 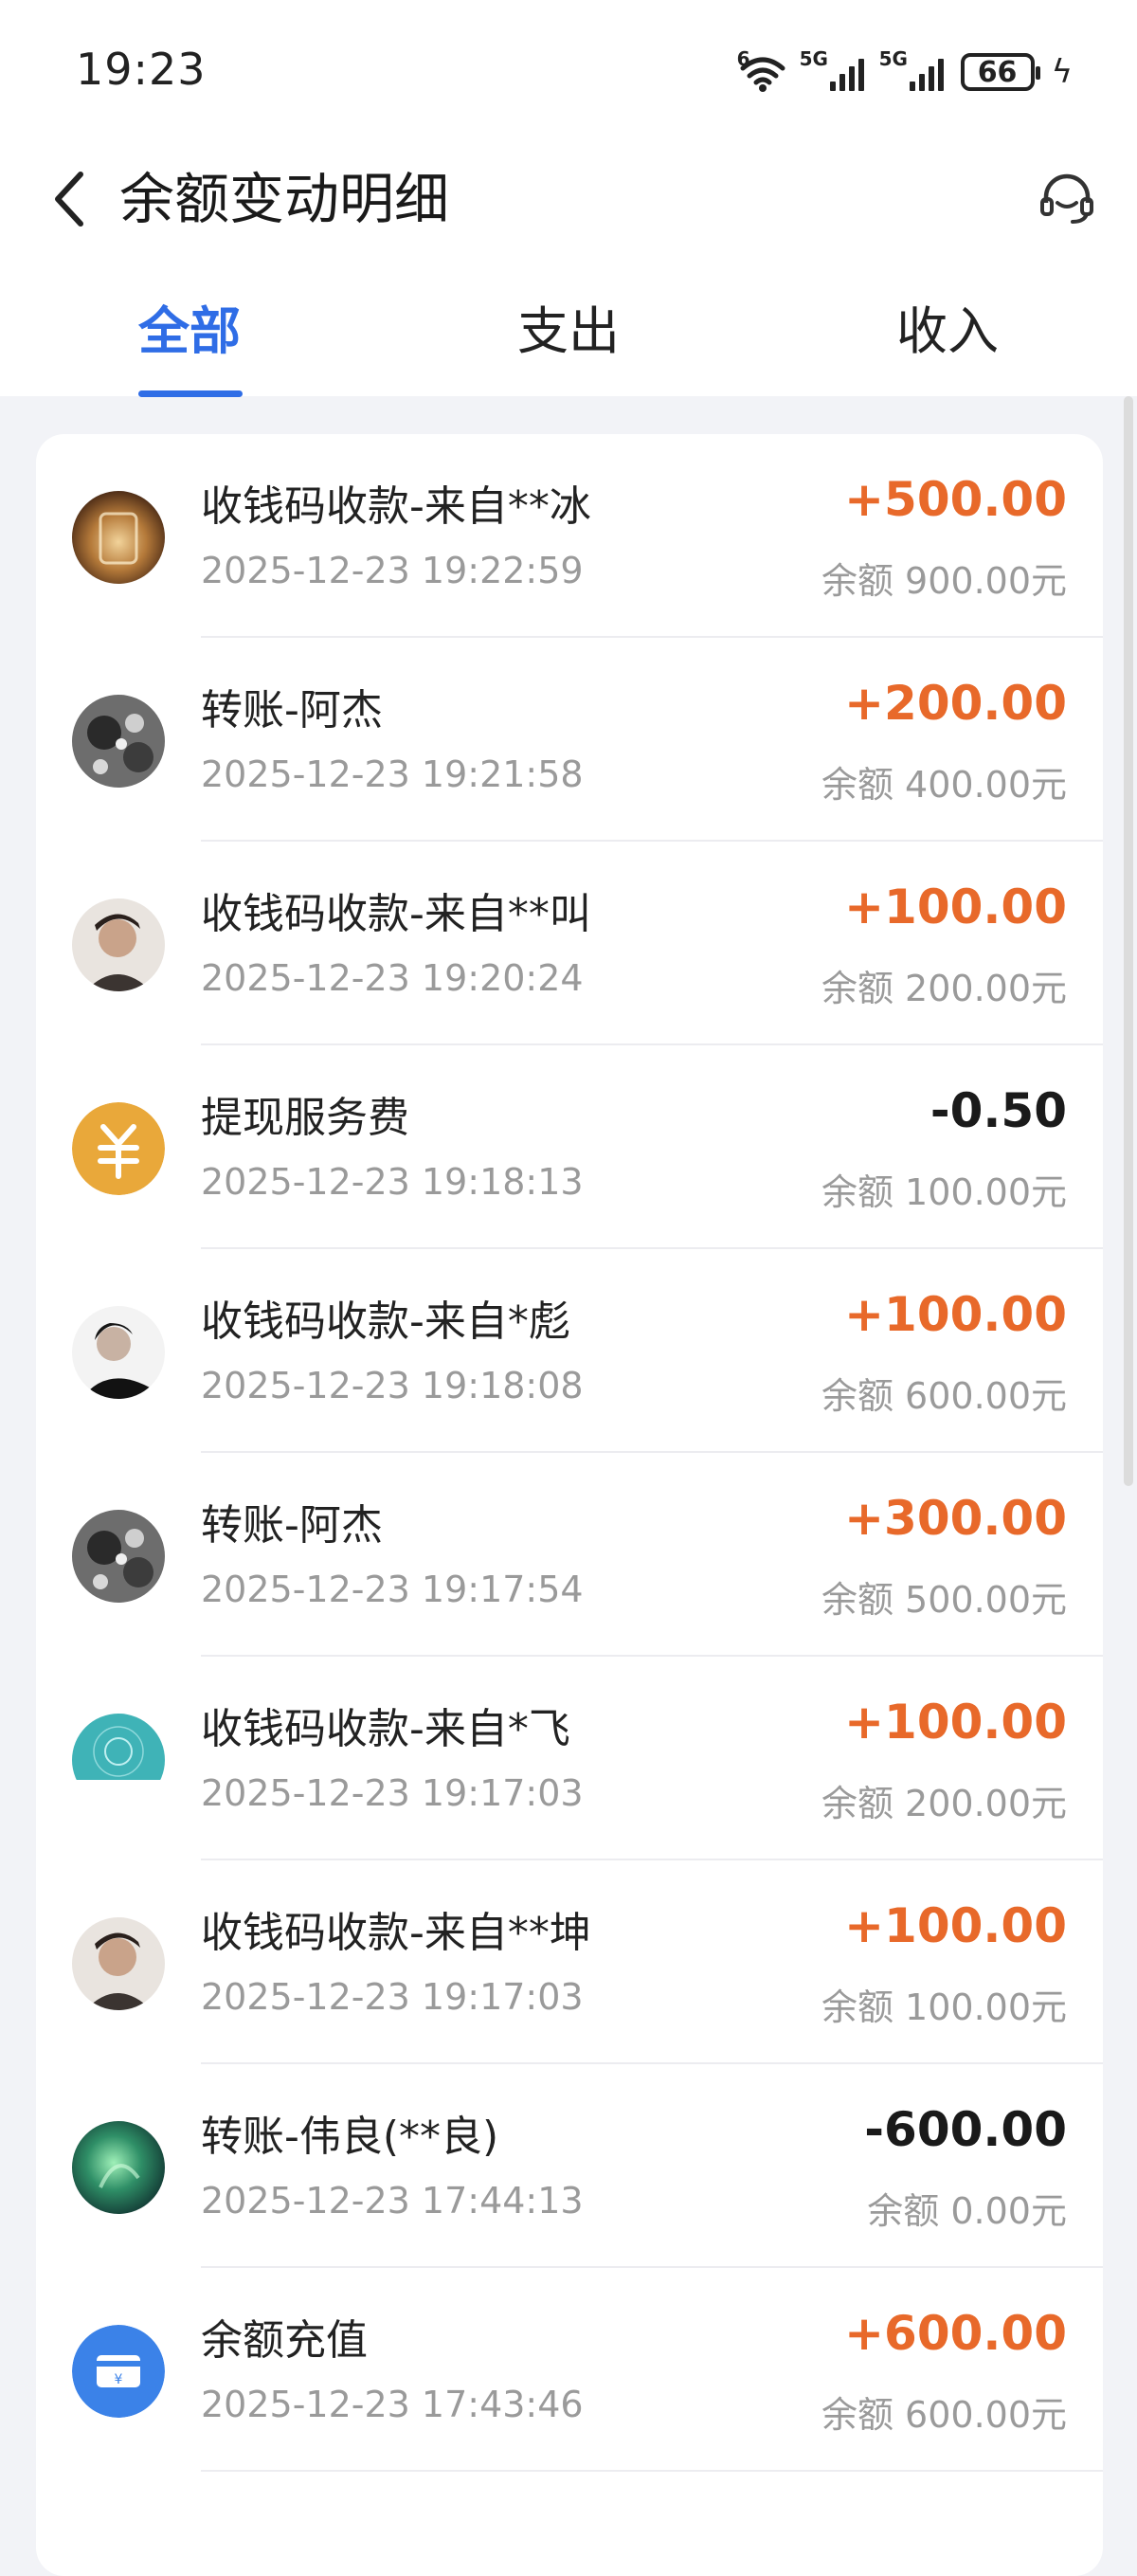 What do you see at coordinates (392, 1182) in the screenshot?
I see `transaction-time: 2025-12-23 19:18:13` at bounding box center [392, 1182].